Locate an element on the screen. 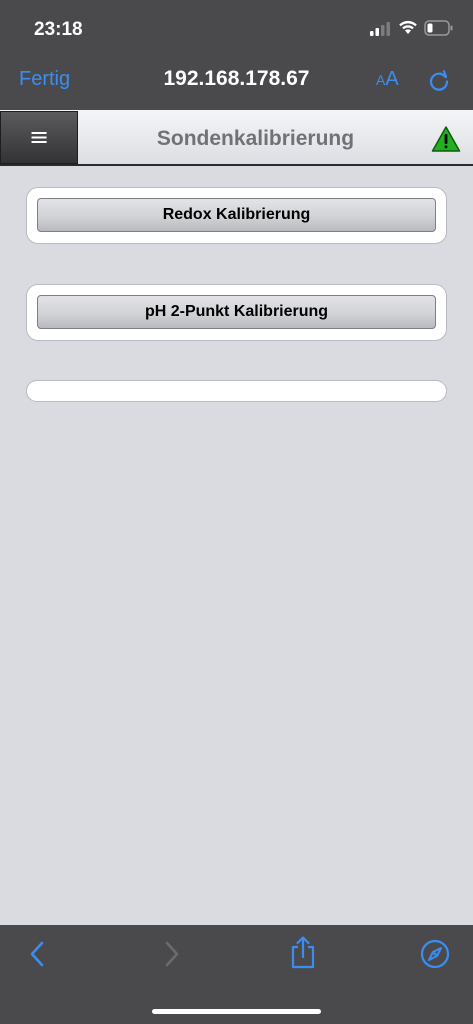 Image resolution: width=473 pixels, height=1024 pixels. battery-icon is located at coordinates (438, 28).